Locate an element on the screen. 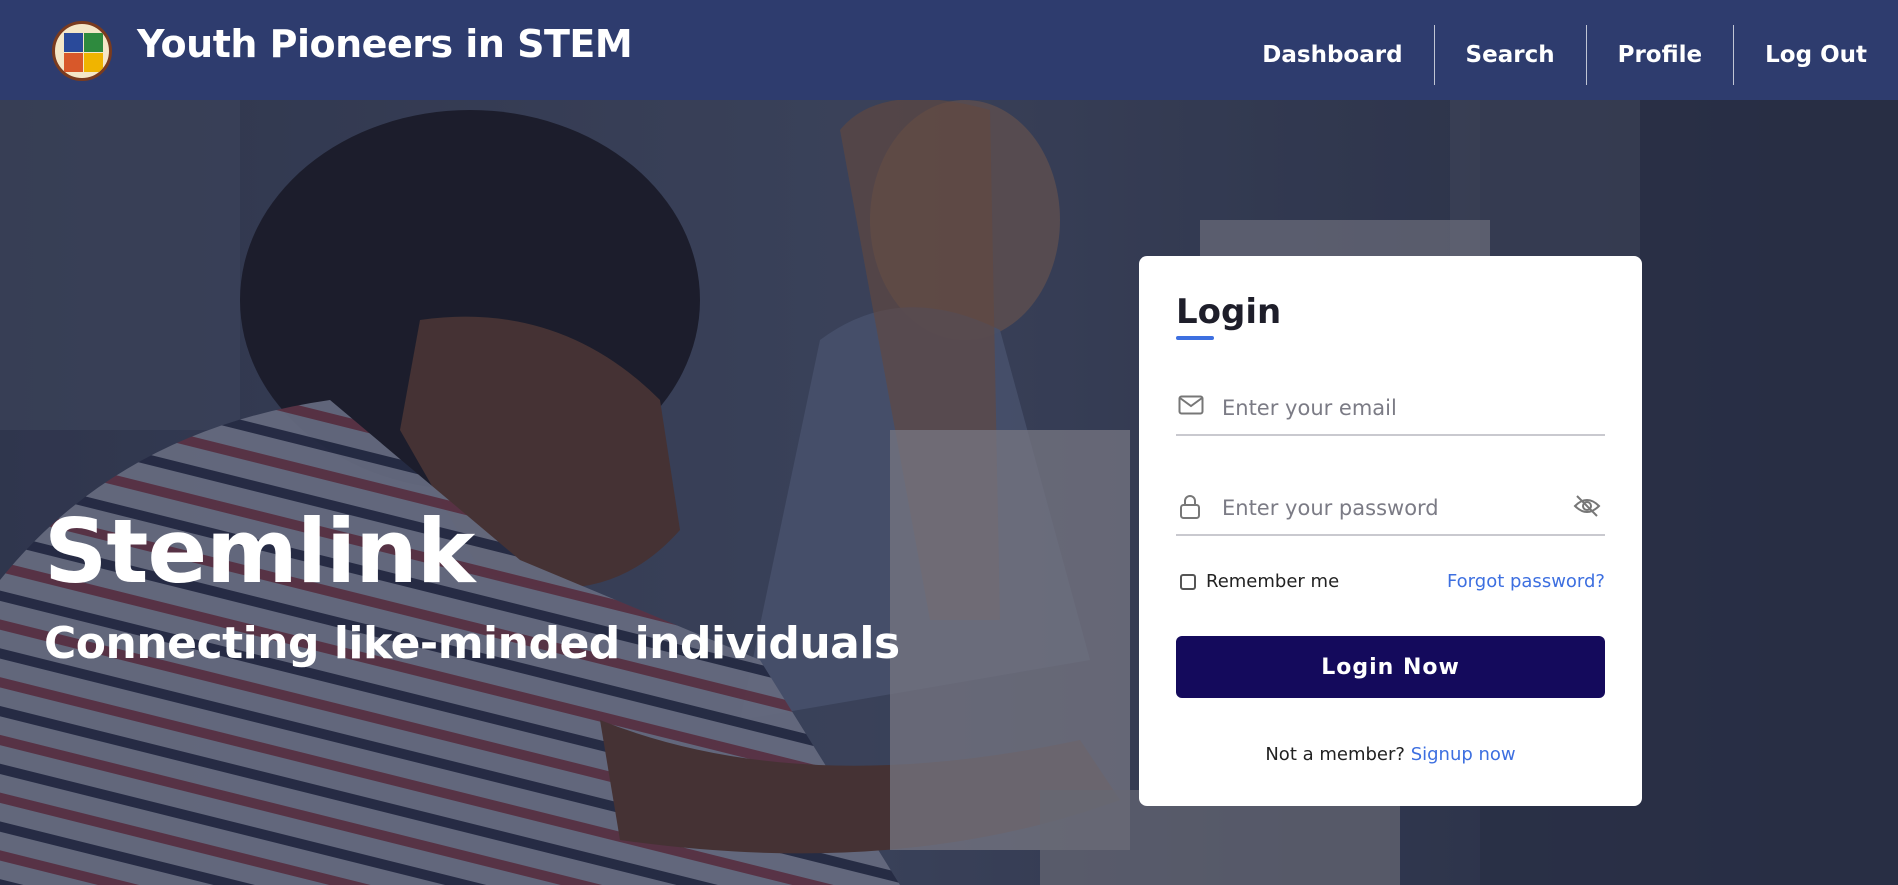  mail-icon is located at coordinates (1191, 407).